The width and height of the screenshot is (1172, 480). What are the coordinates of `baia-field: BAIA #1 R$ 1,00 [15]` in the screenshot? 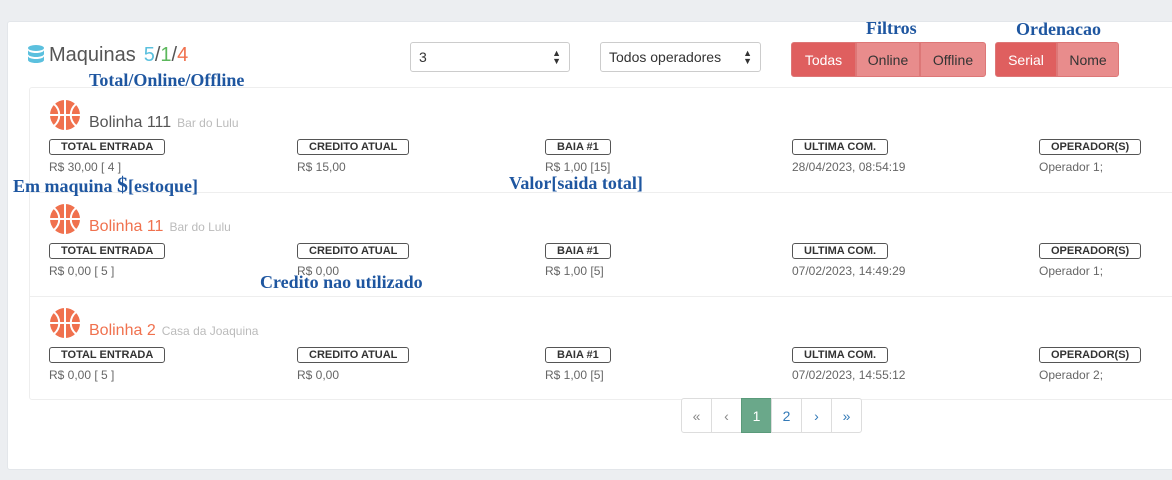 It's located at (578, 155).